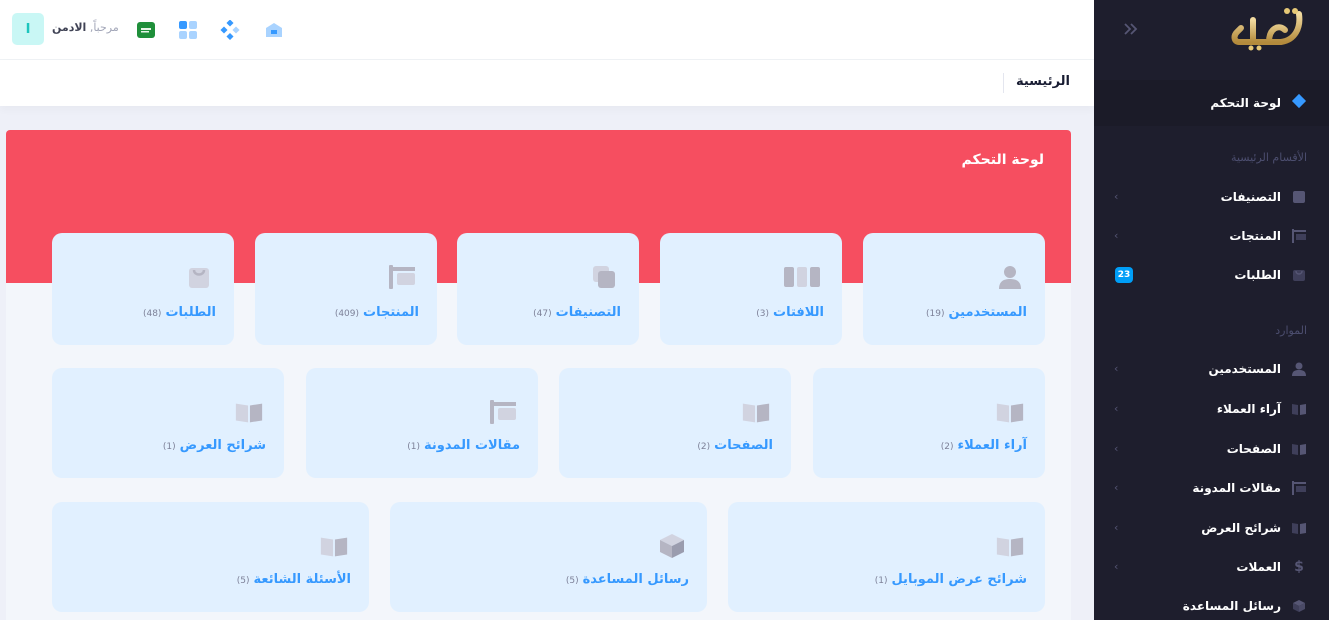 The width and height of the screenshot is (1329, 620). Describe the element at coordinates (69, 27) in the screenshot. I see `username: الادمن` at that location.